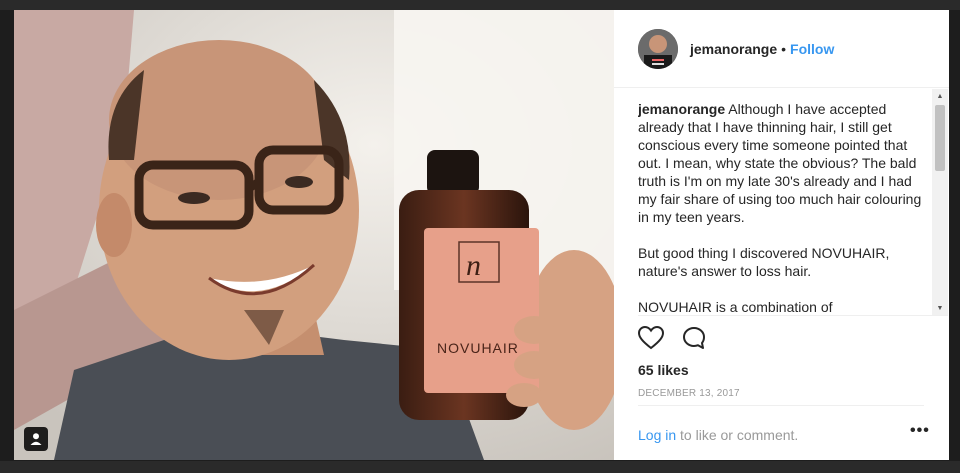  Describe the element at coordinates (735, 306) in the screenshot. I see `caption-paragraph-3: NOVUHAIR is a combination of` at that location.